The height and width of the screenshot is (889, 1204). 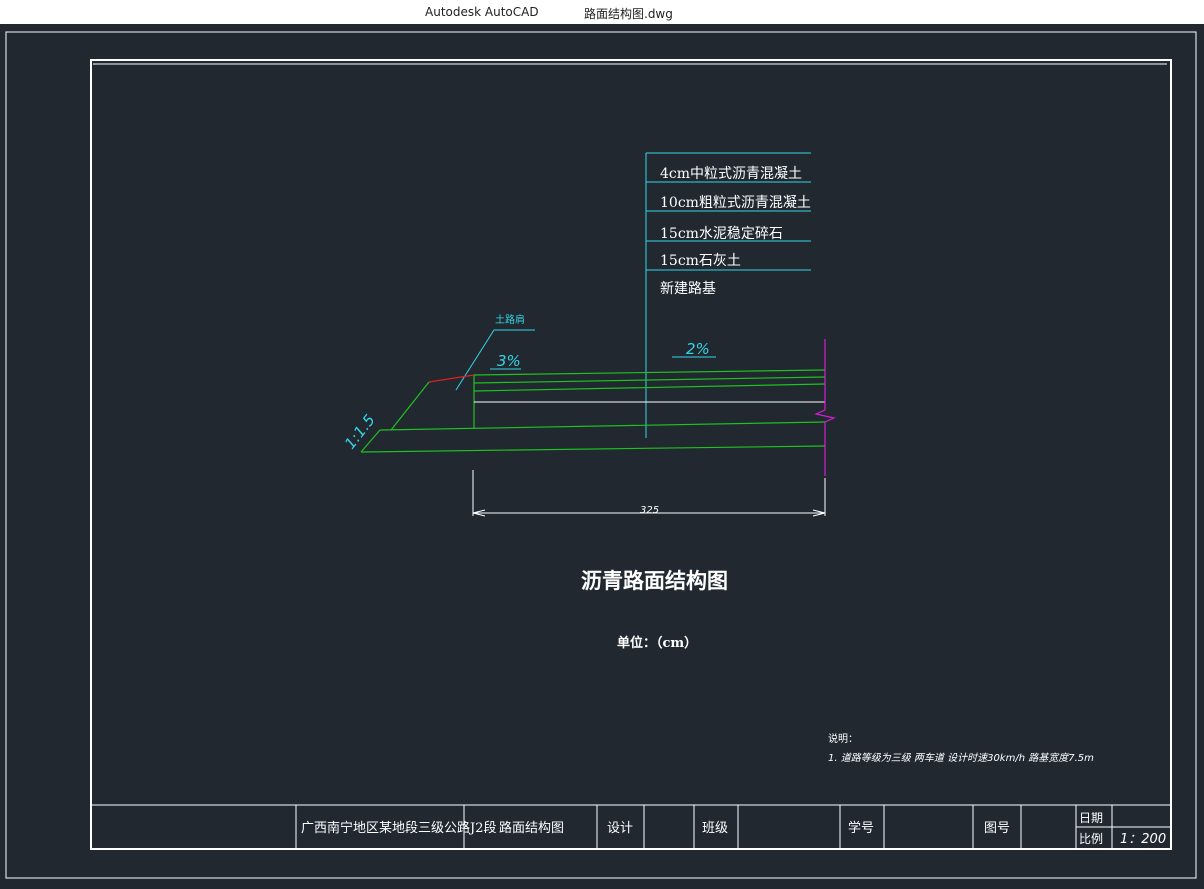 What do you see at coordinates (843, 738) in the screenshot?
I see `notes-title: 说明：` at bounding box center [843, 738].